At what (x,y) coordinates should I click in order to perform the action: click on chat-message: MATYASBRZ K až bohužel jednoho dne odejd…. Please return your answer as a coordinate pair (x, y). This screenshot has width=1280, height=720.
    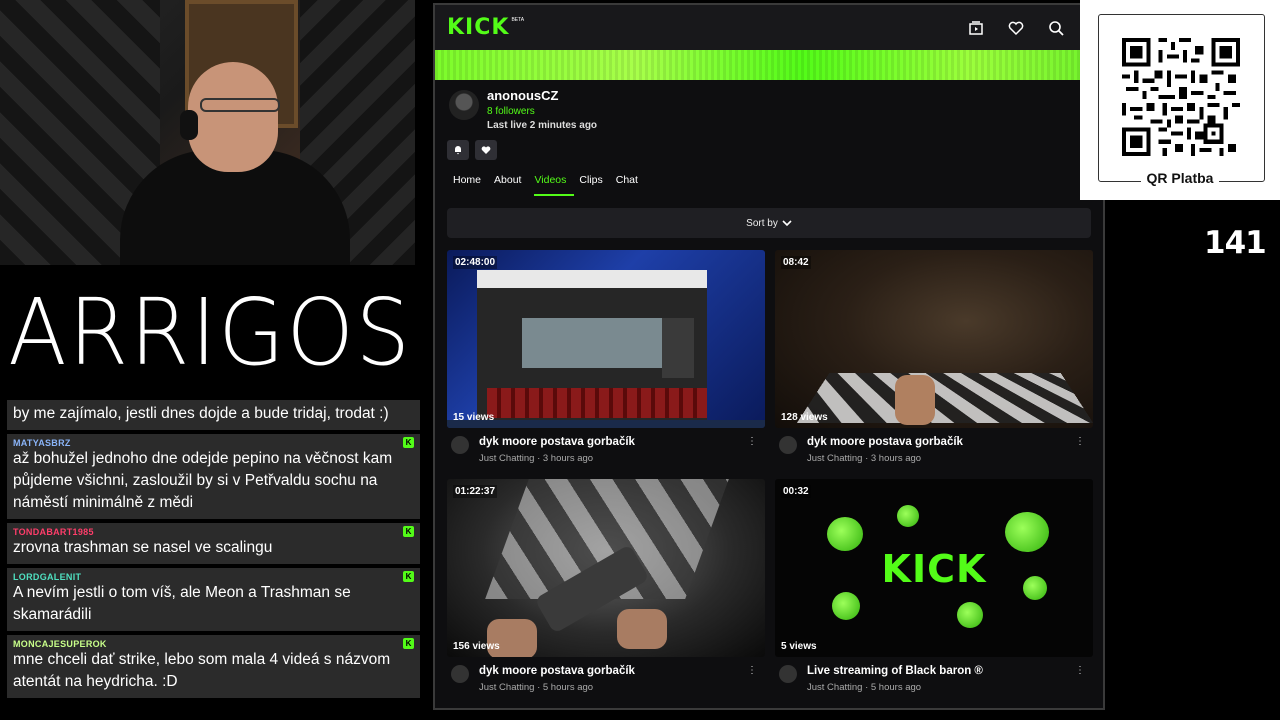
    Looking at the image, I should click on (213, 476).